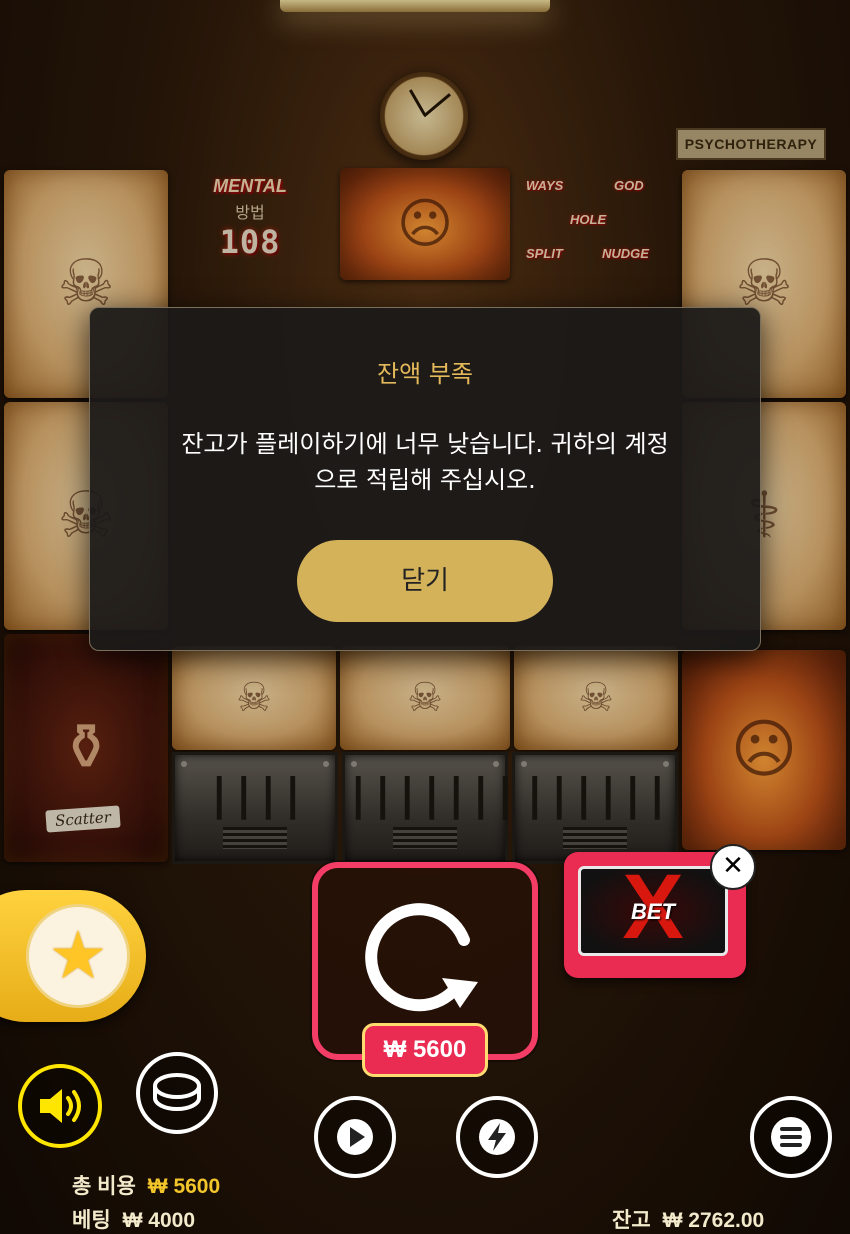  I want to click on bet-amount: 베팅 ₩ 4000, so click(133, 1219).